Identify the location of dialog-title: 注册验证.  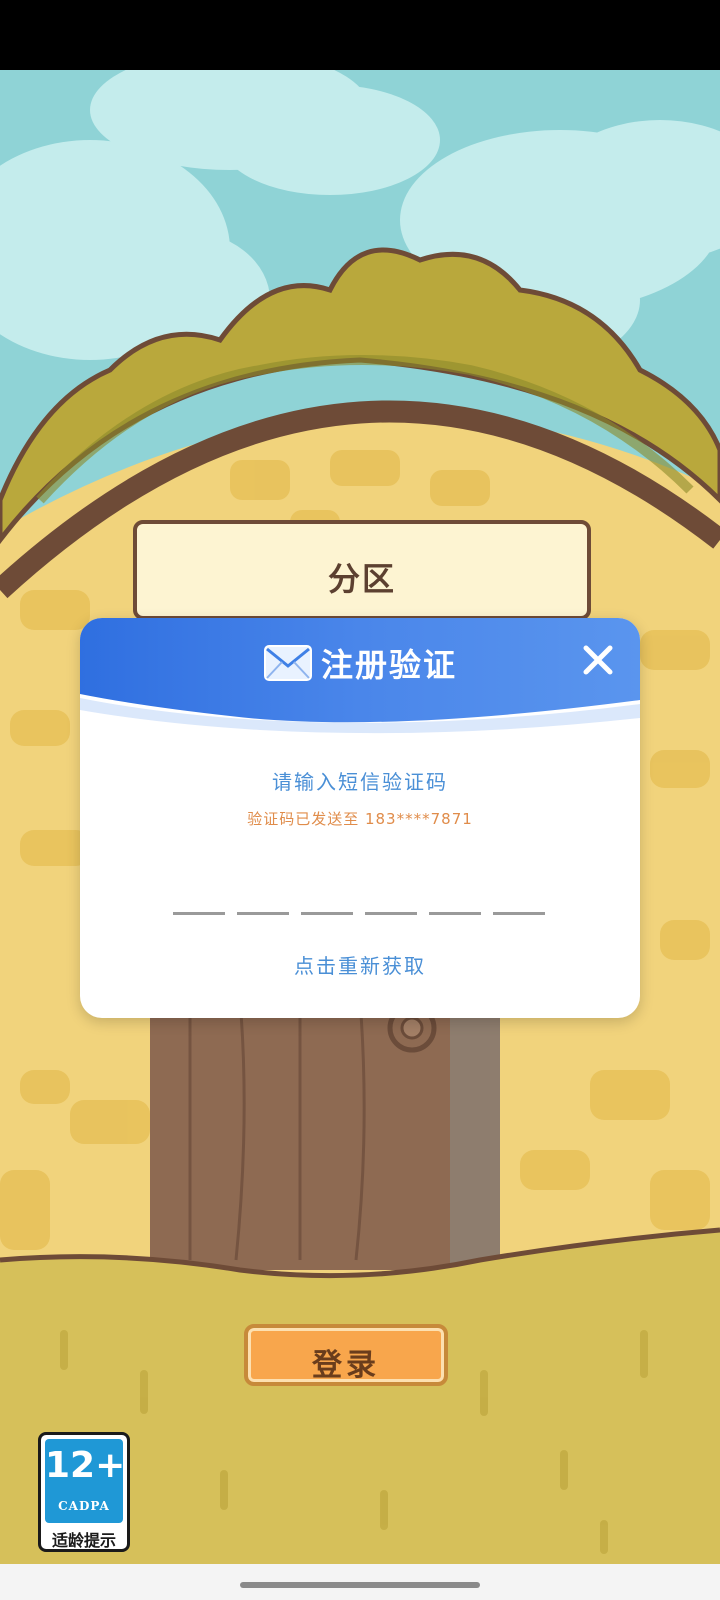
(388, 665).